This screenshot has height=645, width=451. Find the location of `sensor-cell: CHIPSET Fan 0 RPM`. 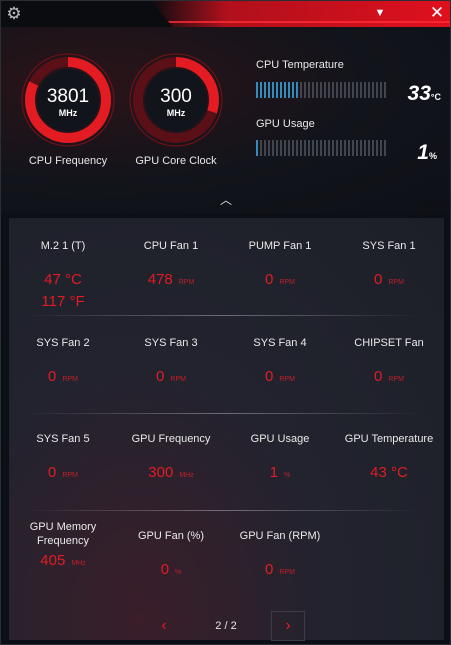

sensor-cell: CHIPSET Fan 0 RPM is located at coordinates (389, 363).